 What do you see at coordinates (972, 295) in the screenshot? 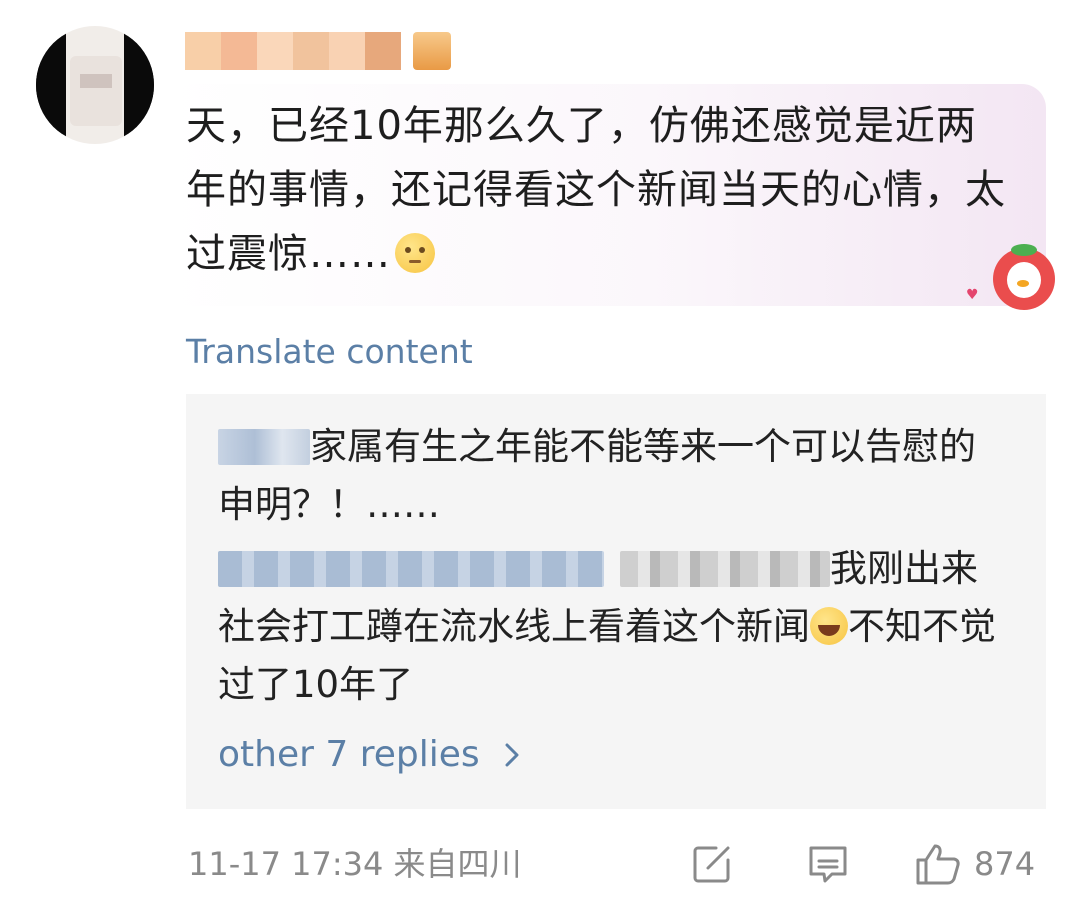
I see `heart-icon: ♥` at bounding box center [972, 295].